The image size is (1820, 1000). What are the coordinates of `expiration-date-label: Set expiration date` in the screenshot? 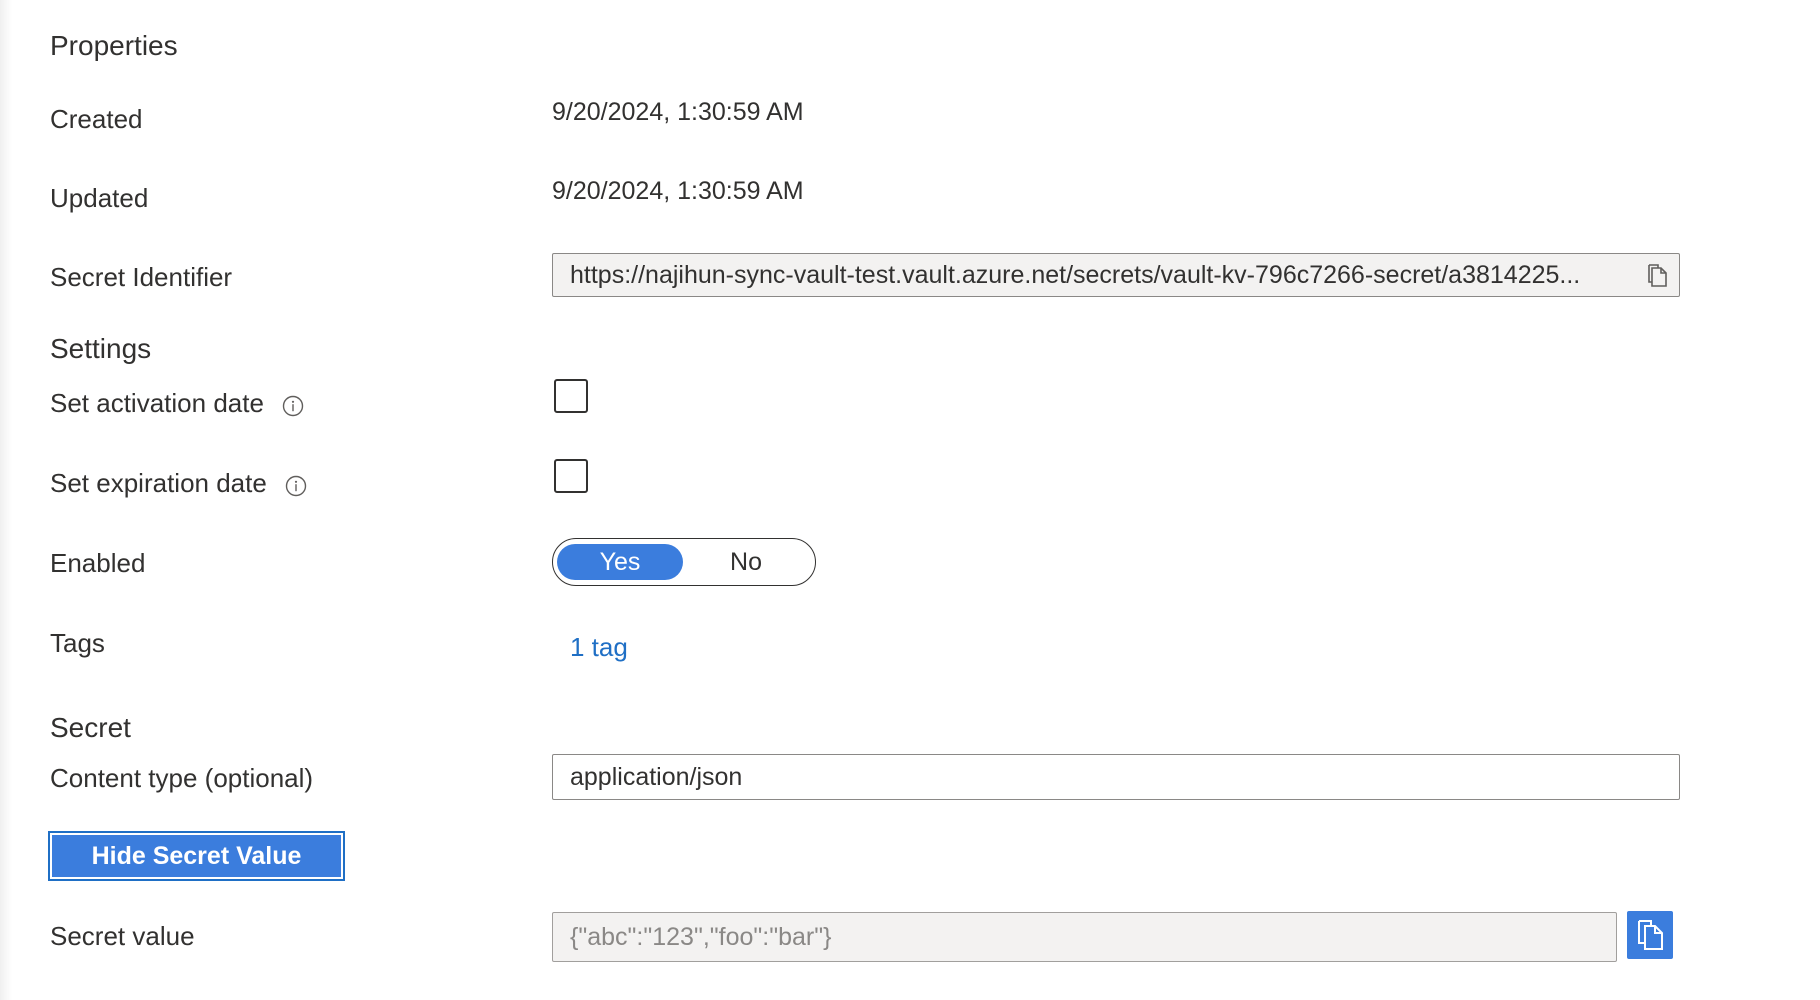 It's located at (178, 483).